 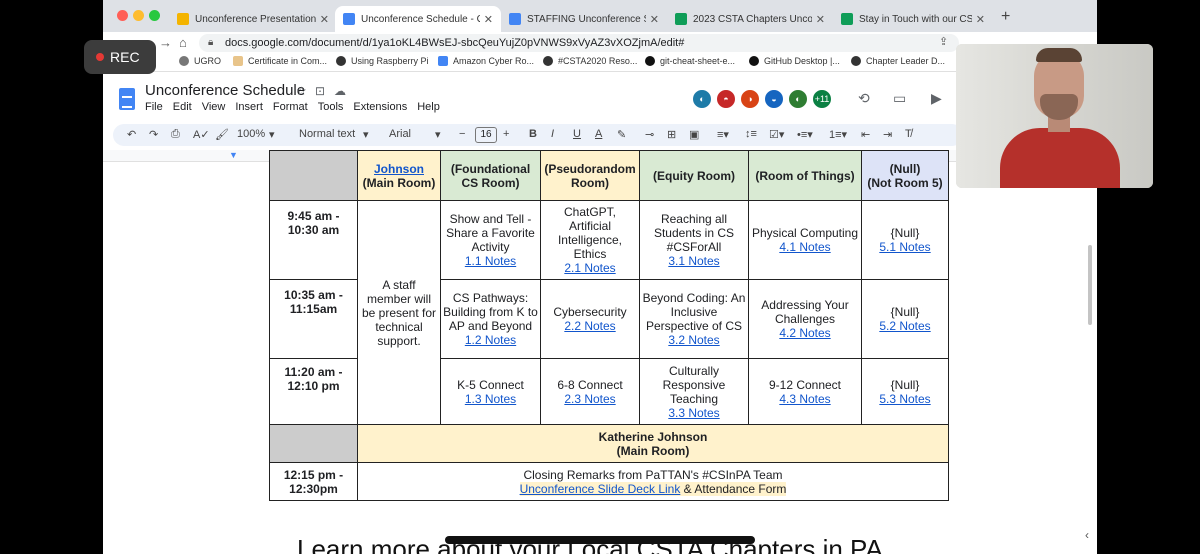 What do you see at coordinates (694, 261) in the screenshot?
I see `notes-link: 3.1 Notes` at bounding box center [694, 261].